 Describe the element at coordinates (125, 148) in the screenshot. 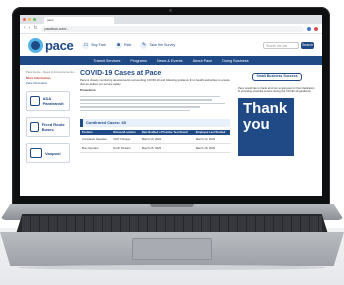

I see `table-cell: North Division` at that location.